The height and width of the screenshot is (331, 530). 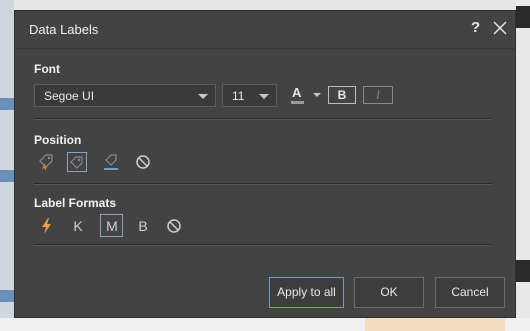 What do you see at coordinates (305, 95) in the screenshot?
I see `font-color-picker: A` at bounding box center [305, 95].